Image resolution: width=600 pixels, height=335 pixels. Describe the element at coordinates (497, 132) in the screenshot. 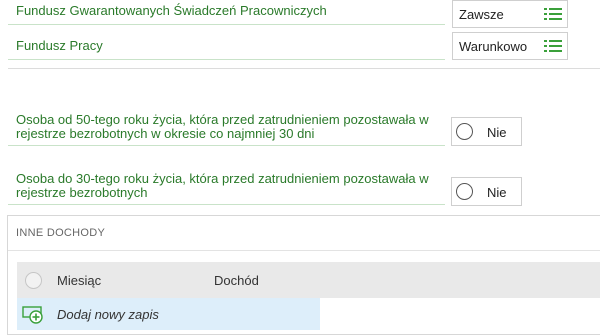

I see `question-over-50-answer: Nie` at that location.